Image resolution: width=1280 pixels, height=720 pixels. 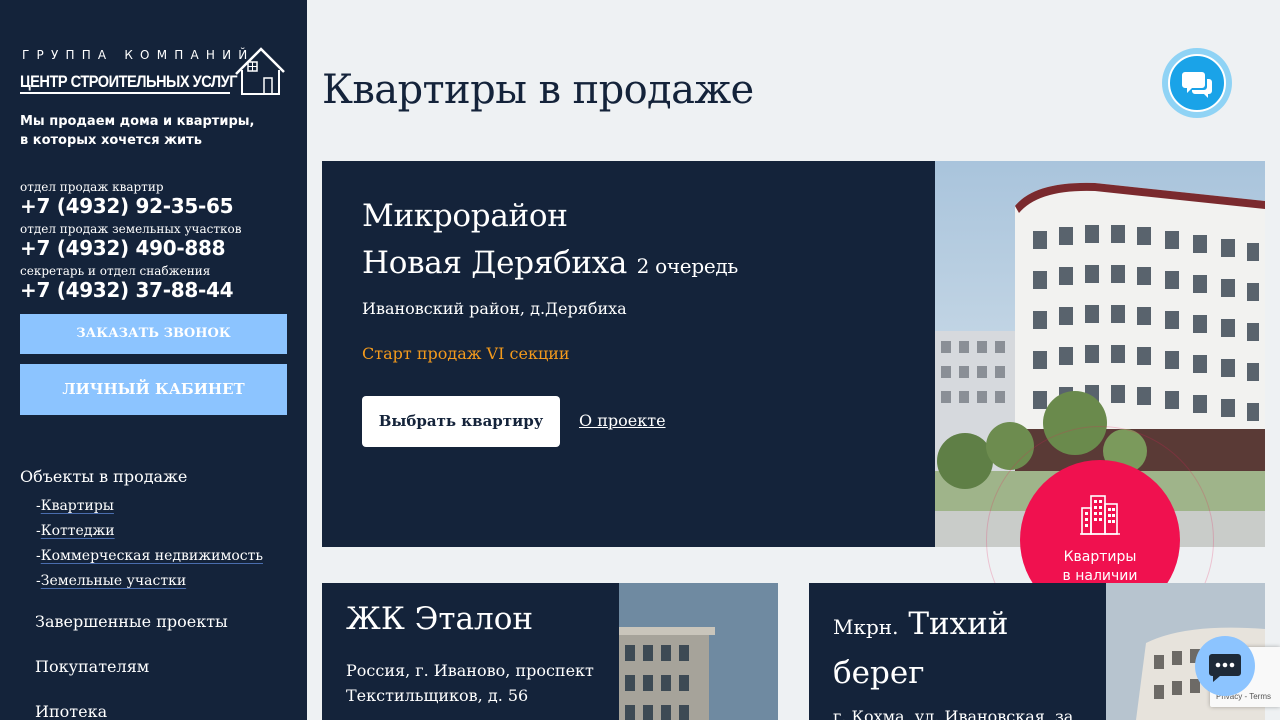 What do you see at coordinates (125, 93) in the screenshot?
I see `logo-underline` at bounding box center [125, 93].